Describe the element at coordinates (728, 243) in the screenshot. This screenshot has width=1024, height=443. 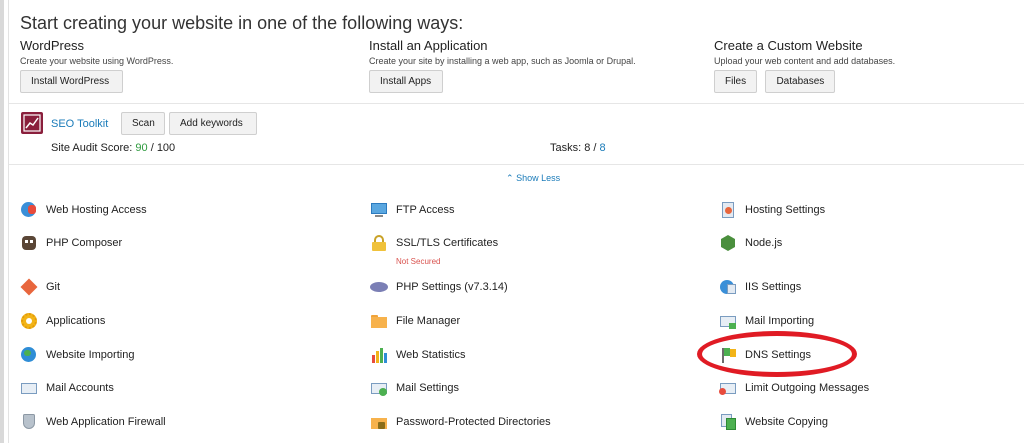
I see `nodejs-icon` at that location.